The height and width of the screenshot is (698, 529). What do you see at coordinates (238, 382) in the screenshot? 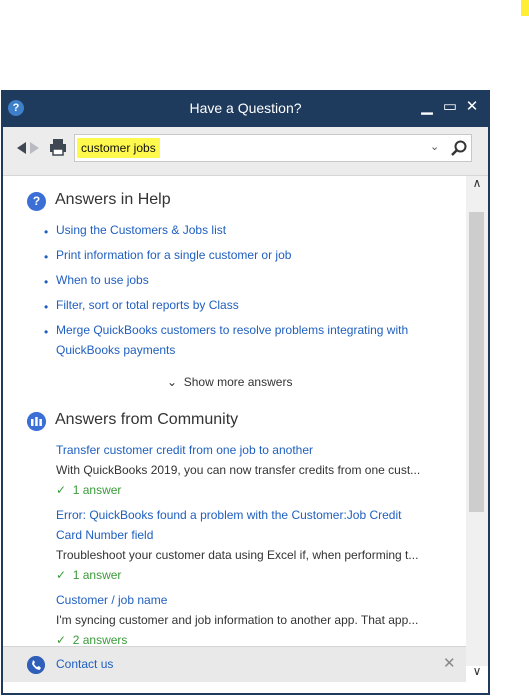
I see `show-more-label: Show more answers` at bounding box center [238, 382].